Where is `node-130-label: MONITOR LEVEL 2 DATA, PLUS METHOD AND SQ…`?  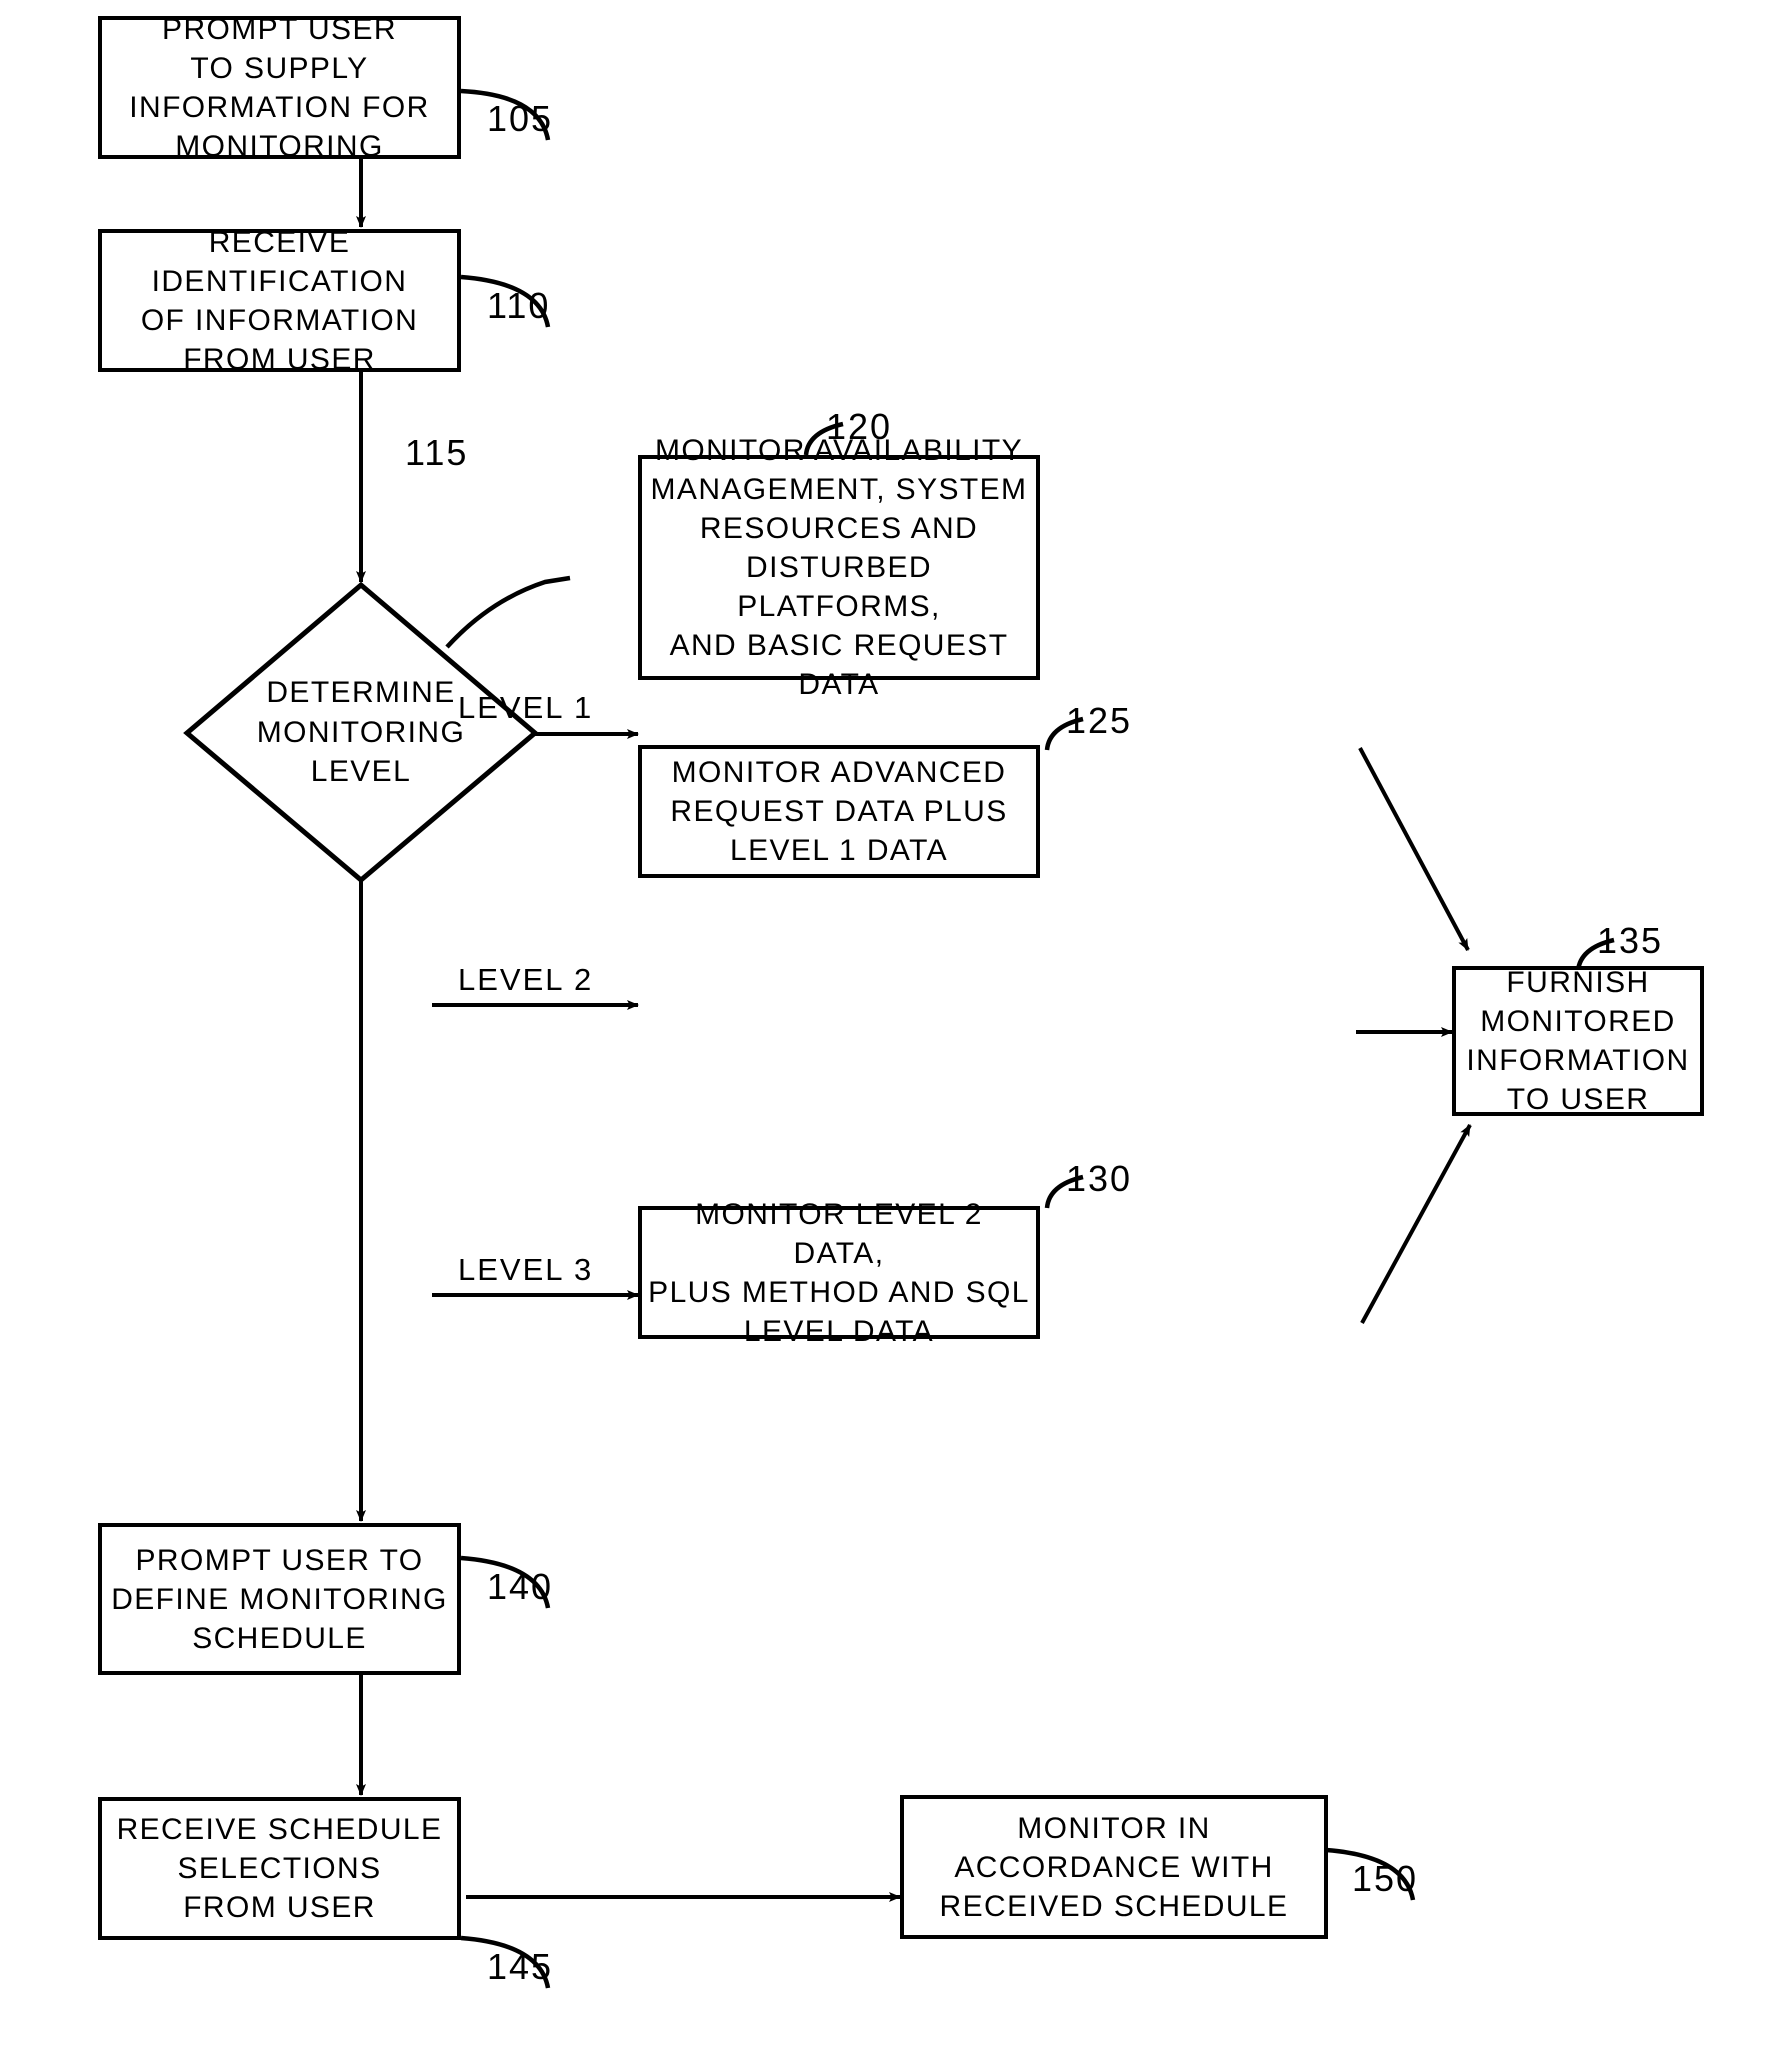
node-130-label: MONITOR LEVEL 2 DATA, PLUS METHOD AND SQ… is located at coordinates (839, 1272).